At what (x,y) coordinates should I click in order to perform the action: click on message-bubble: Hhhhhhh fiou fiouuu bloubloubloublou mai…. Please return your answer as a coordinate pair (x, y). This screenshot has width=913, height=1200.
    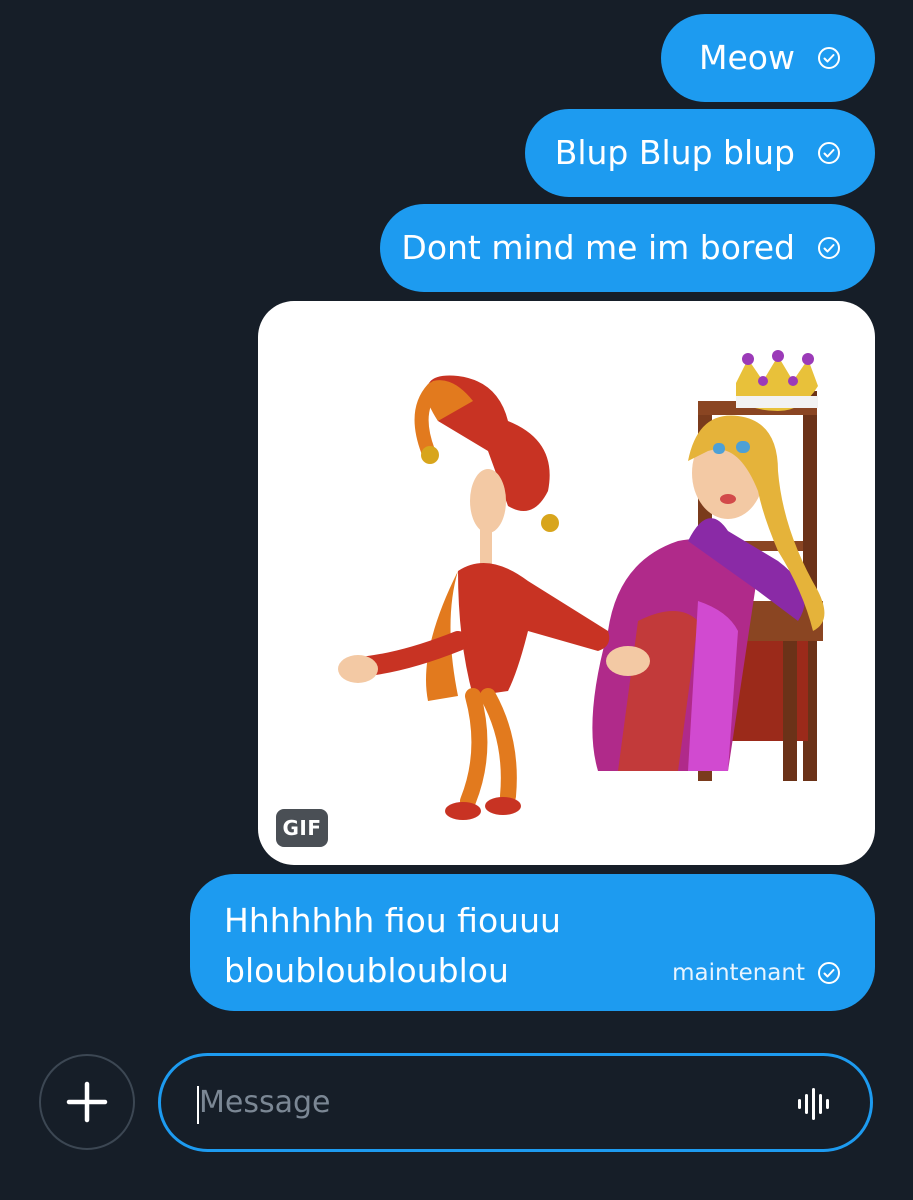
    Looking at the image, I should click on (532, 942).